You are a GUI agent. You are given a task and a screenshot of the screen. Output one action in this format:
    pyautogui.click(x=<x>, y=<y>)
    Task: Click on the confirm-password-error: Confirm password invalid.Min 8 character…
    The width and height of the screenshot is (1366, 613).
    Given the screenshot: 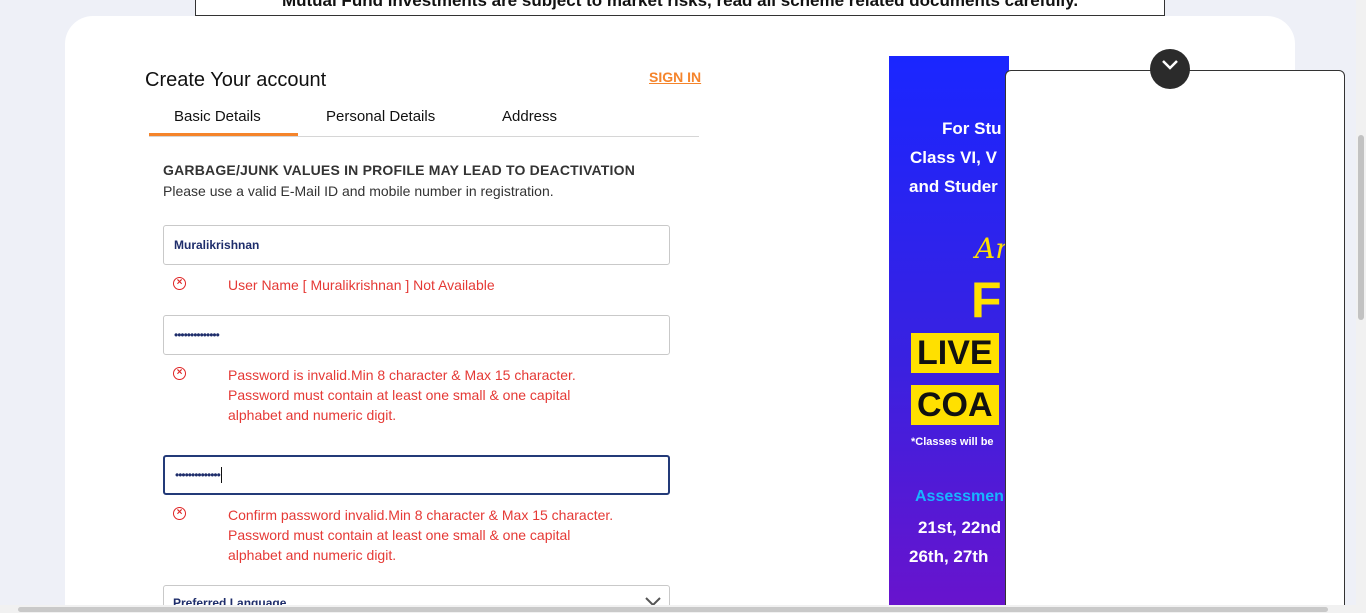 What is the action you would take?
    pyautogui.click(x=421, y=535)
    